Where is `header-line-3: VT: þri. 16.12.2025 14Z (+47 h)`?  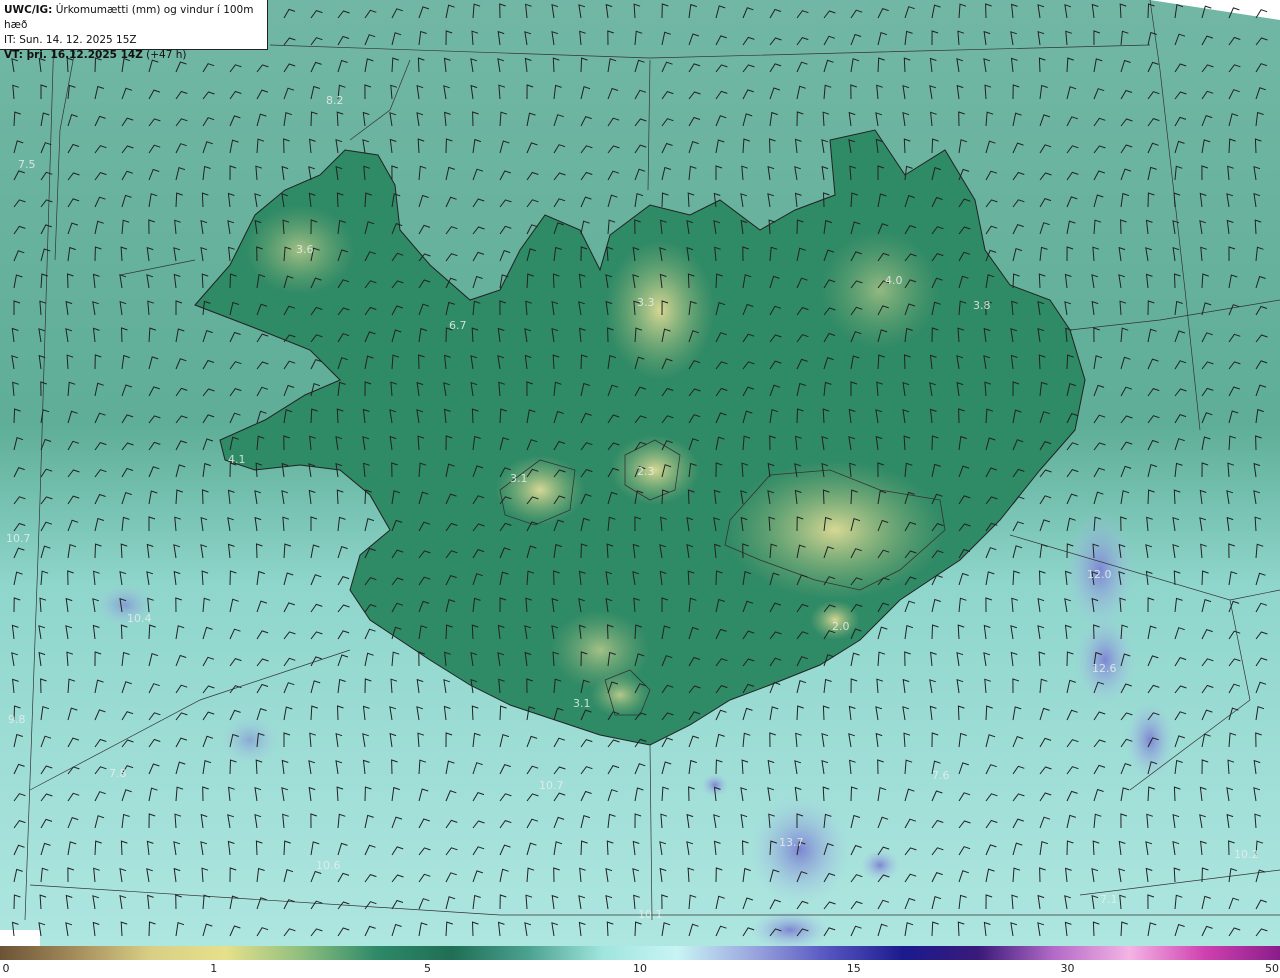
header-line-3: VT: þri. 16.12.2025 14Z (+47 h) is located at coordinates (133, 55).